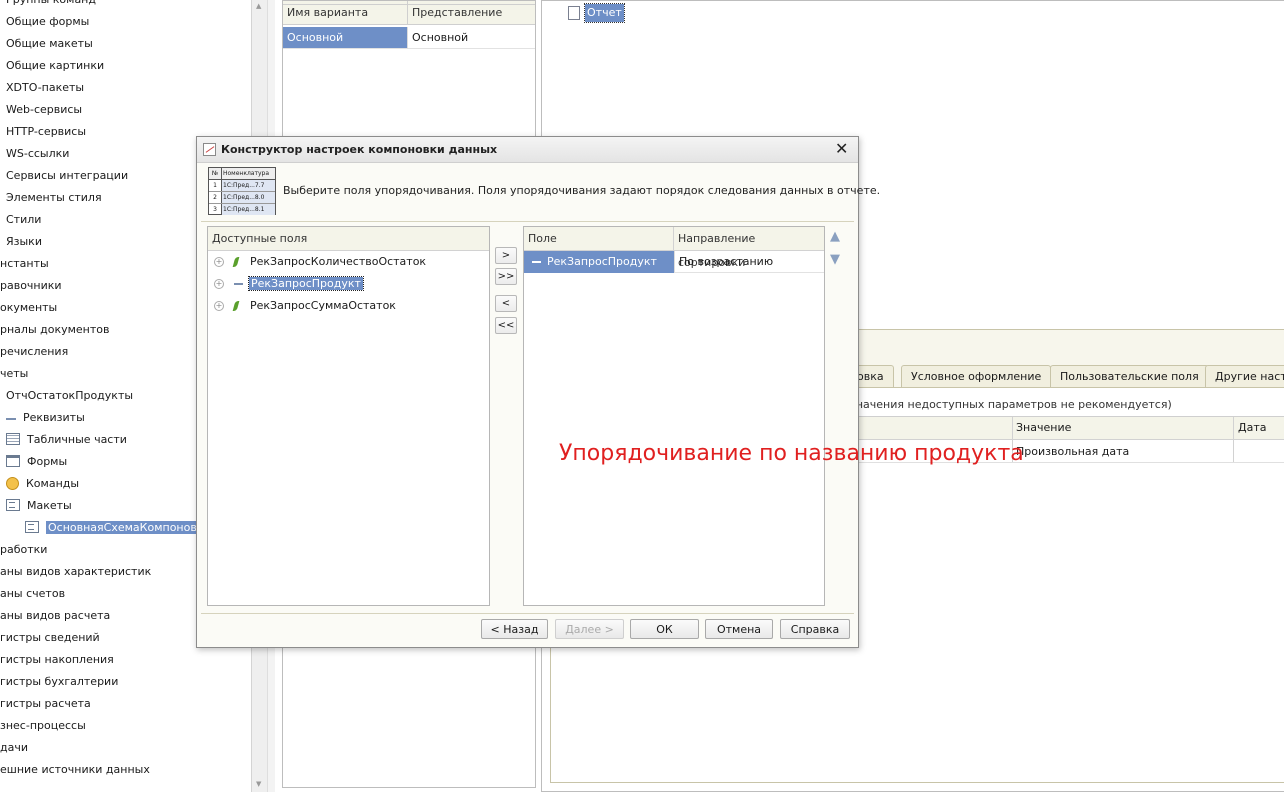 Image resolution: width=1284 pixels, height=792 pixels. I want to click on tree-item: гистры накопления, so click(57, 660).